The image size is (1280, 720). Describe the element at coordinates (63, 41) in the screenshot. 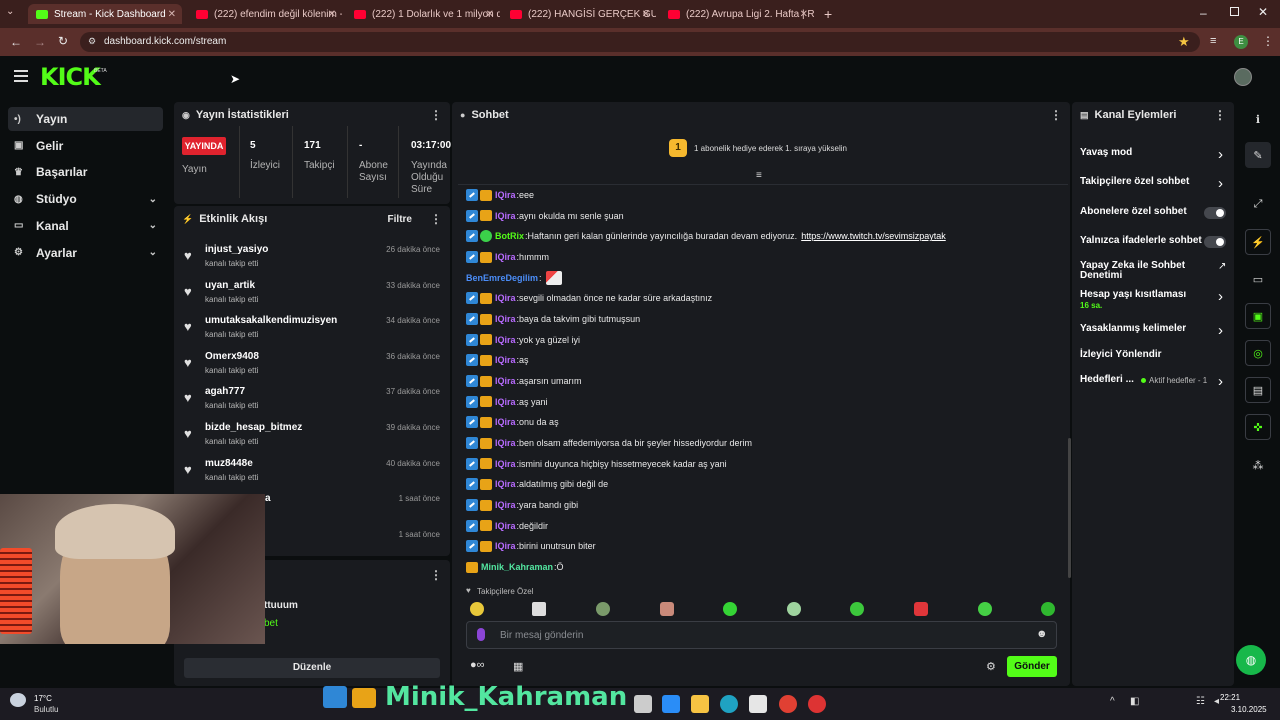

I see `reload-button: ↻` at that location.